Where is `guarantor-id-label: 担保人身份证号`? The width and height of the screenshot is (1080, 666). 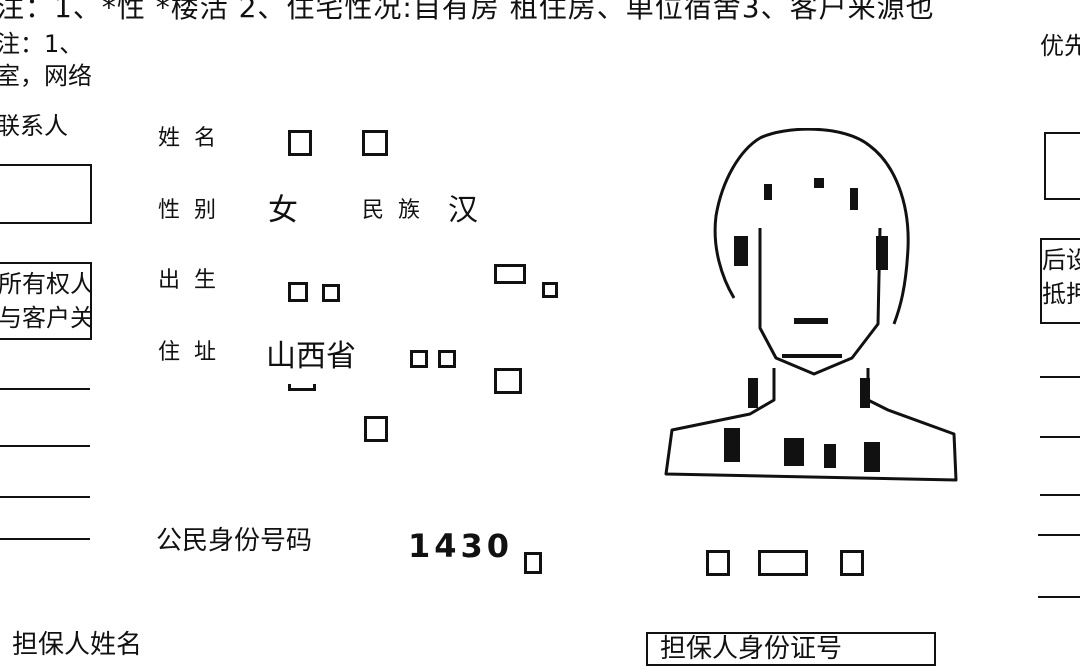
guarantor-id-label: 担保人身份证号 is located at coordinates (751, 649).